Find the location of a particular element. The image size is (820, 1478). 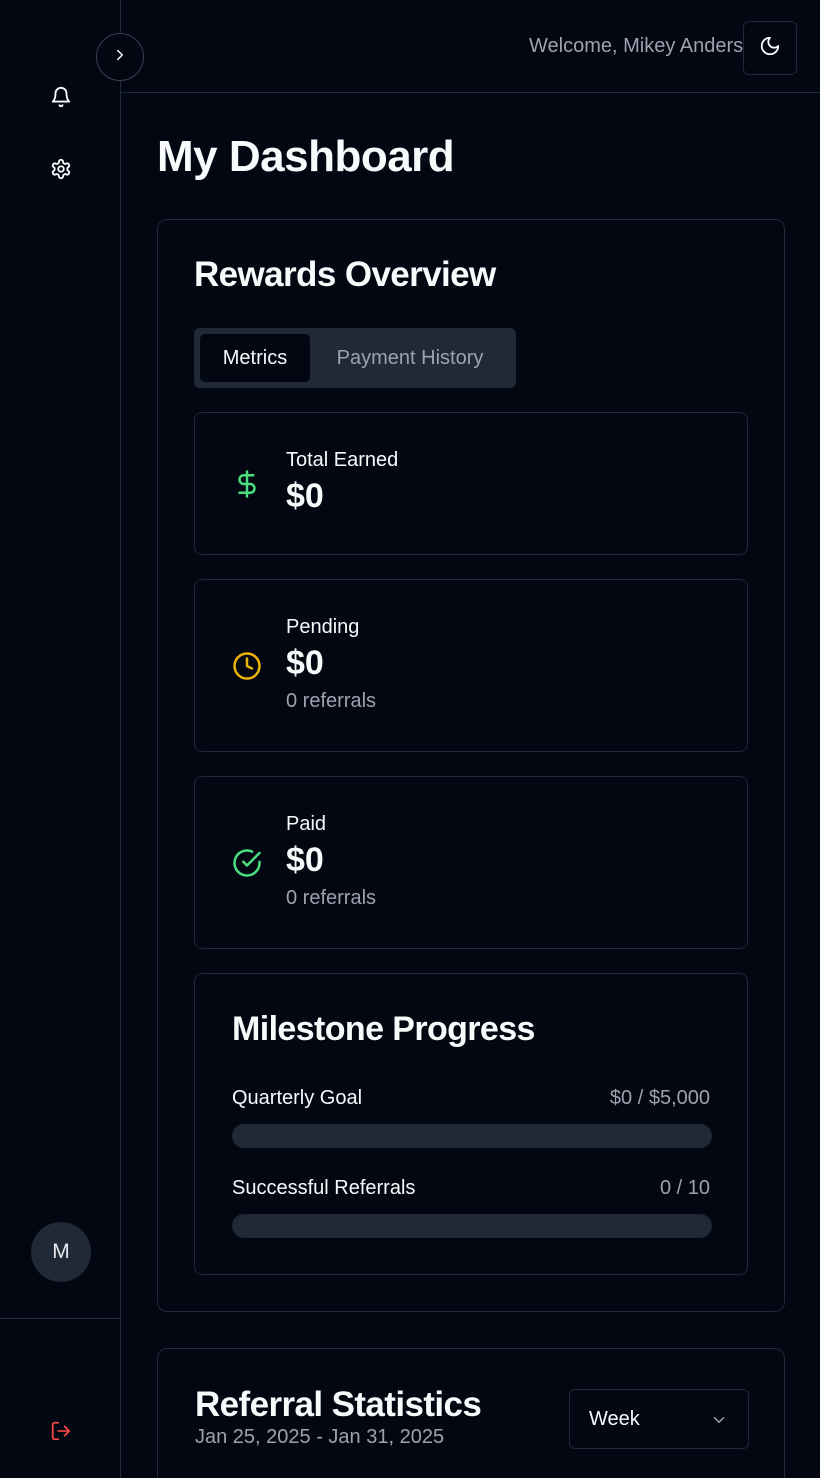

tab-metrics: Metrics is located at coordinates (255, 358).